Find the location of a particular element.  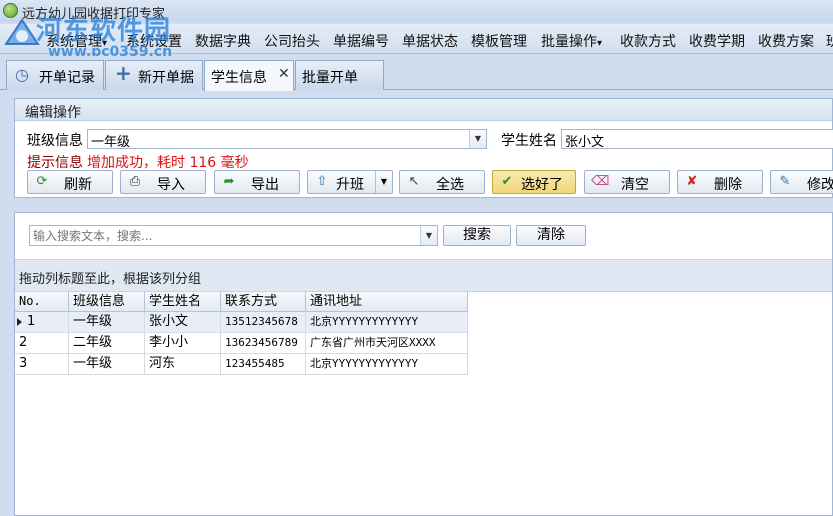

menu-fee-semester: 收费学期 is located at coordinates (717, 41).